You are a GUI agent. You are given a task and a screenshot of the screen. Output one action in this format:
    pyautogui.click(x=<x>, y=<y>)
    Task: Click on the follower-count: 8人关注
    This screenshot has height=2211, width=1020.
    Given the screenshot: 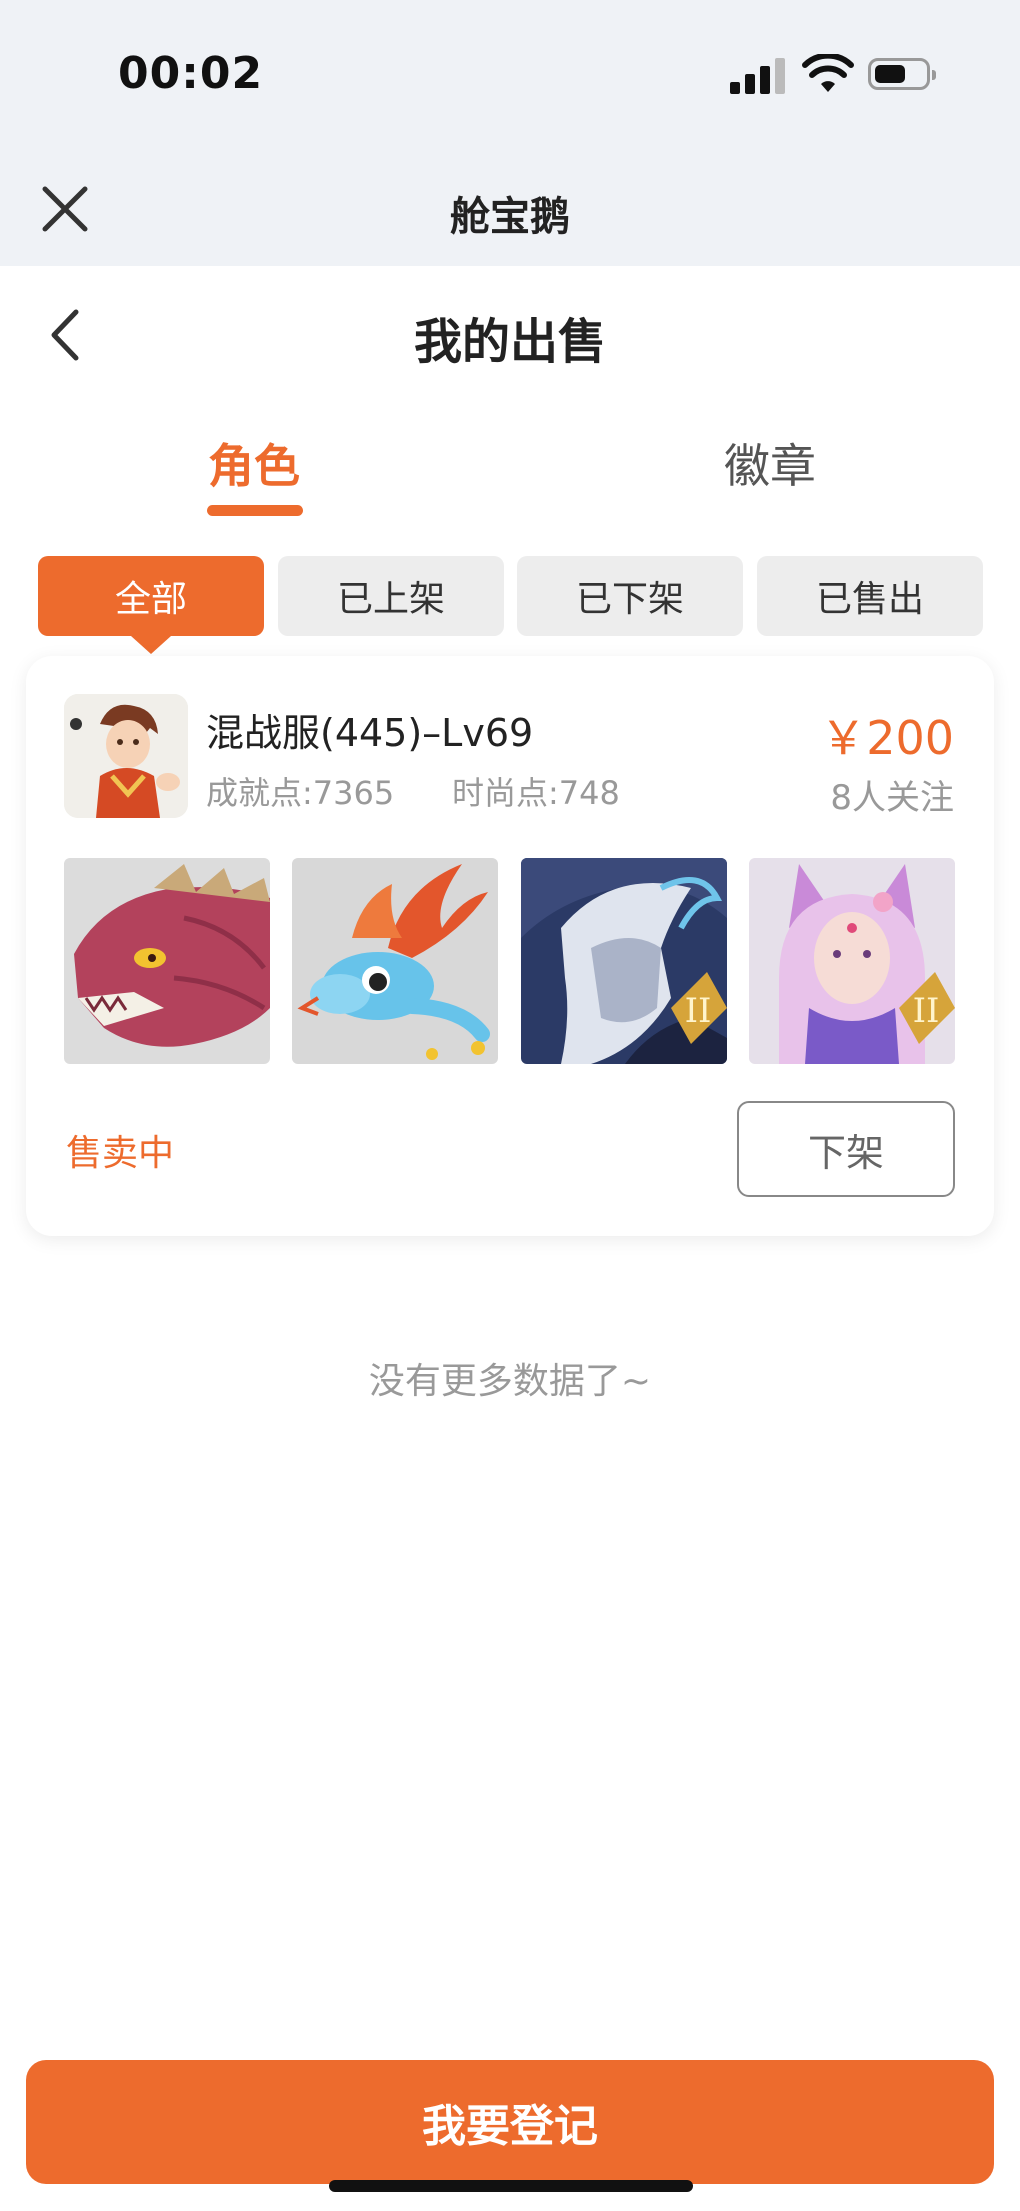 What is the action you would take?
    pyautogui.click(x=892, y=798)
    